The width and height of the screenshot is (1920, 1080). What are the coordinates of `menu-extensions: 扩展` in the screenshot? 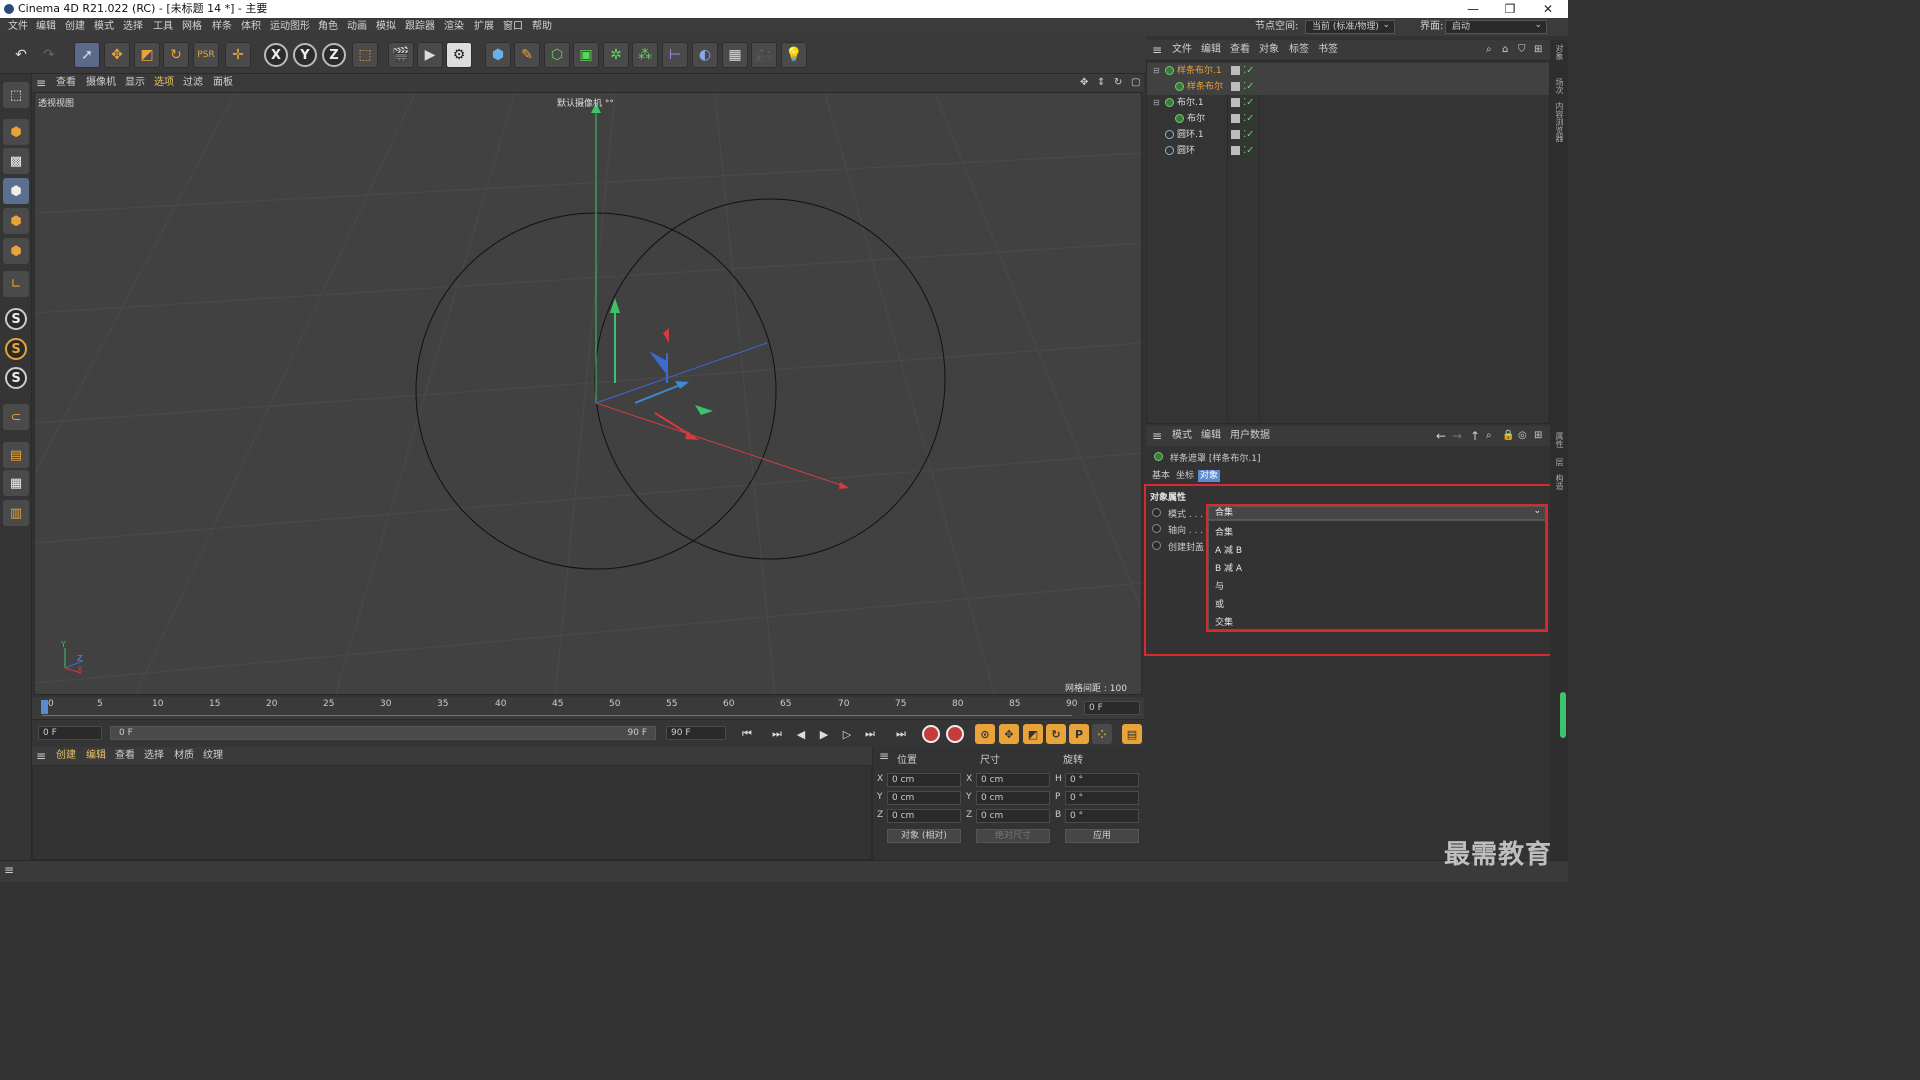 It's located at (484, 27).